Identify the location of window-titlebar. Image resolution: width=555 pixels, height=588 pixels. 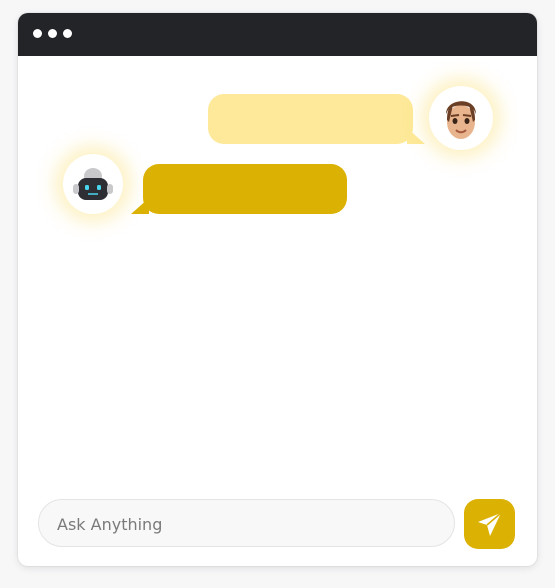
(277, 34).